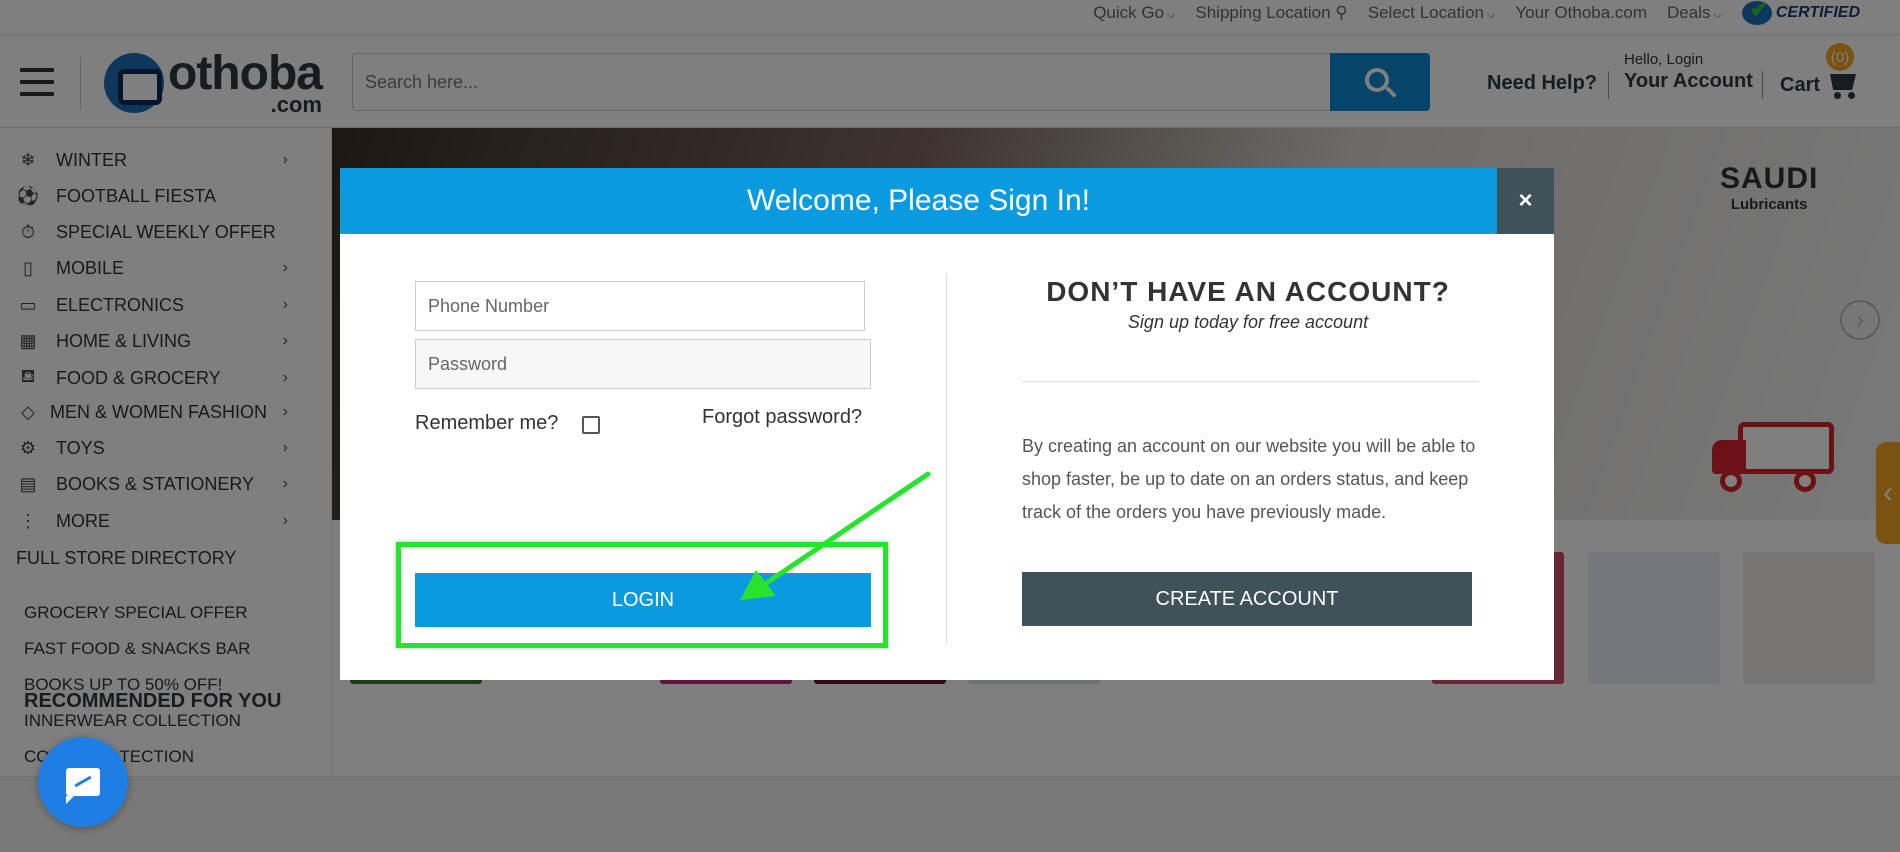 The height and width of the screenshot is (852, 1900). I want to click on modal-title: Welcome, Please Sign In!, so click(918, 200).